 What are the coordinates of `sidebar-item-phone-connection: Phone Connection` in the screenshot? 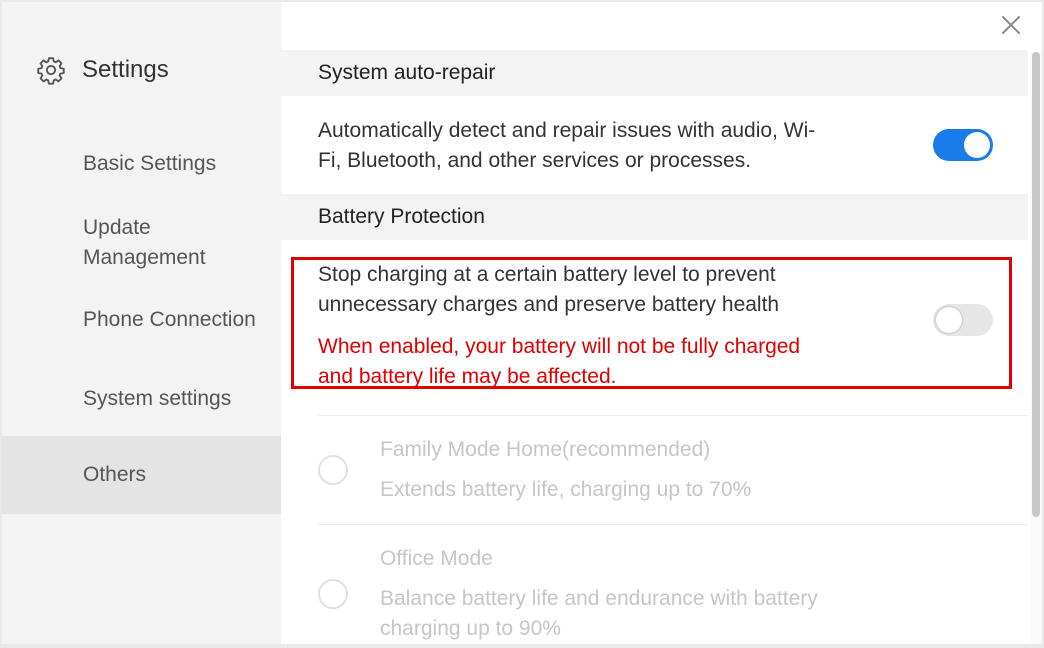 It's located at (141, 320).